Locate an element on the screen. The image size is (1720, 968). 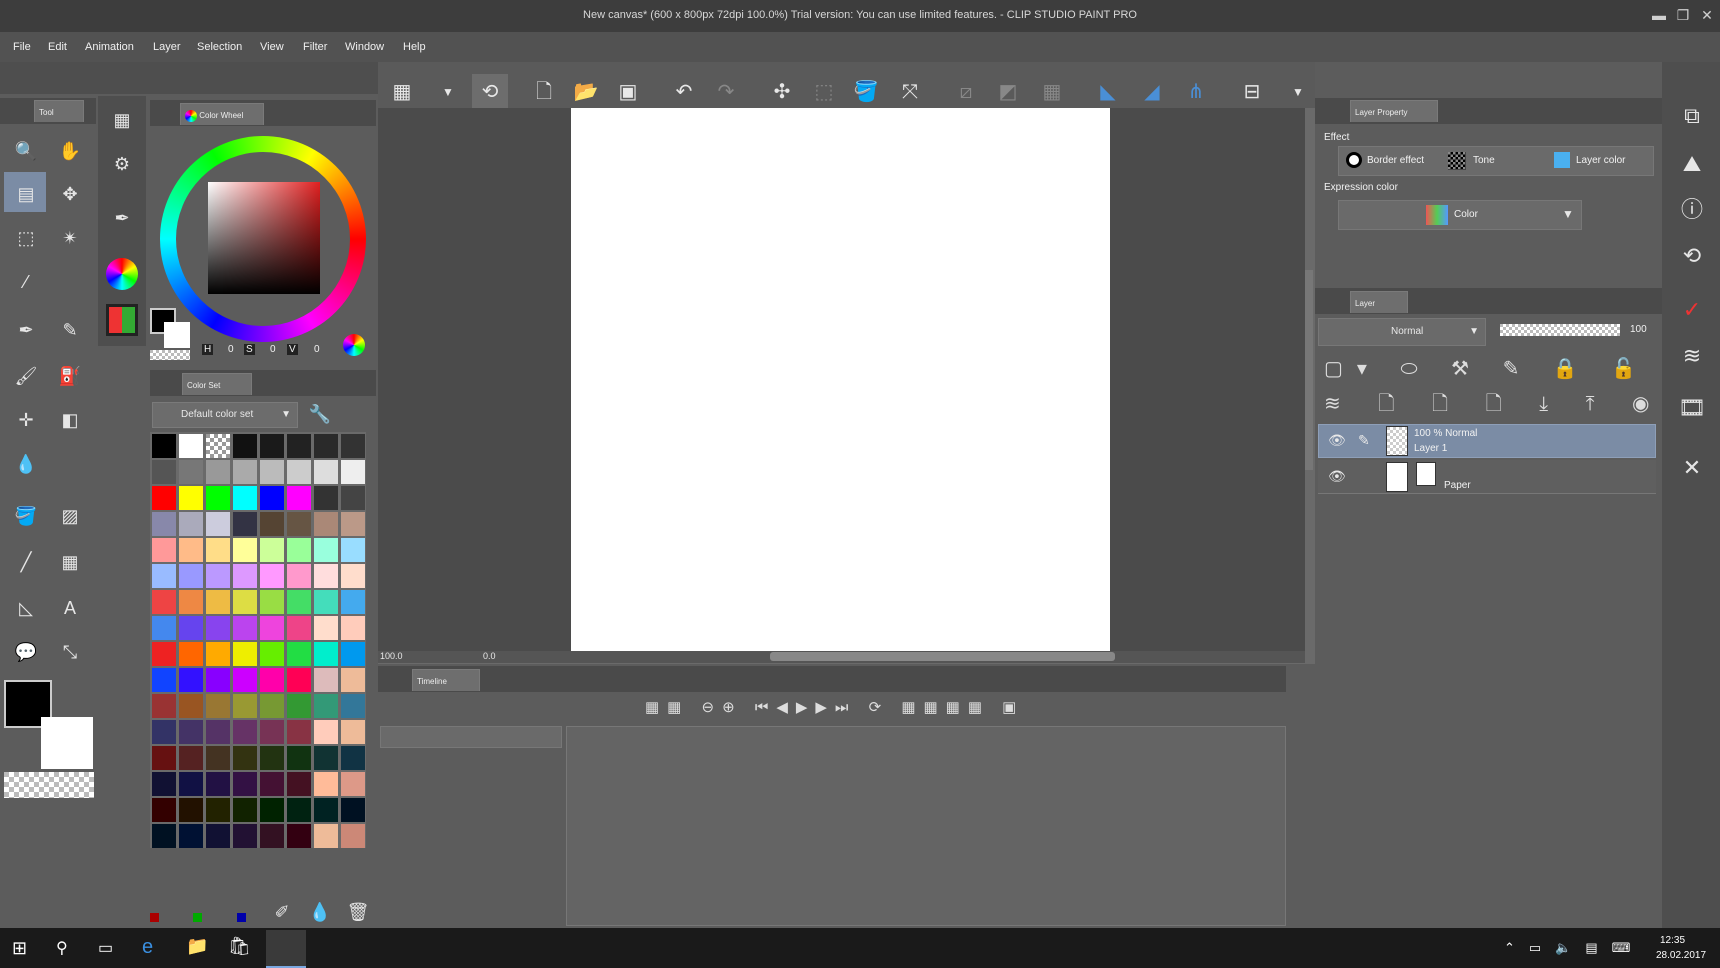
layer-options-toolbar: ▢▾ ⬭ ⚒ ✎ 🔒 🔓 ⤫ ⤫ is located at coordinates (1490, 369).